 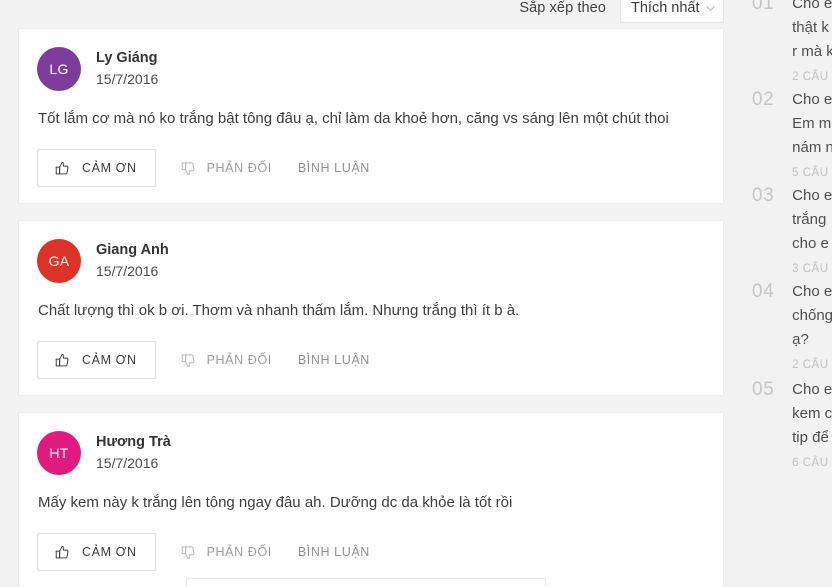 What do you see at coordinates (763, 7) in the screenshot?
I see `question-number: 01` at bounding box center [763, 7].